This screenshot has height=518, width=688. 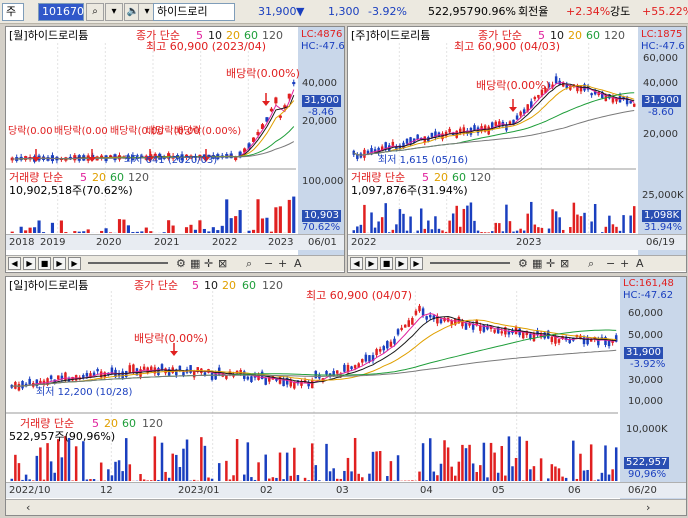 What do you see at coordinates (59, 263) in the screenshot?
I see `monthly-next-button: ▶` at bounding box center [59, 263].